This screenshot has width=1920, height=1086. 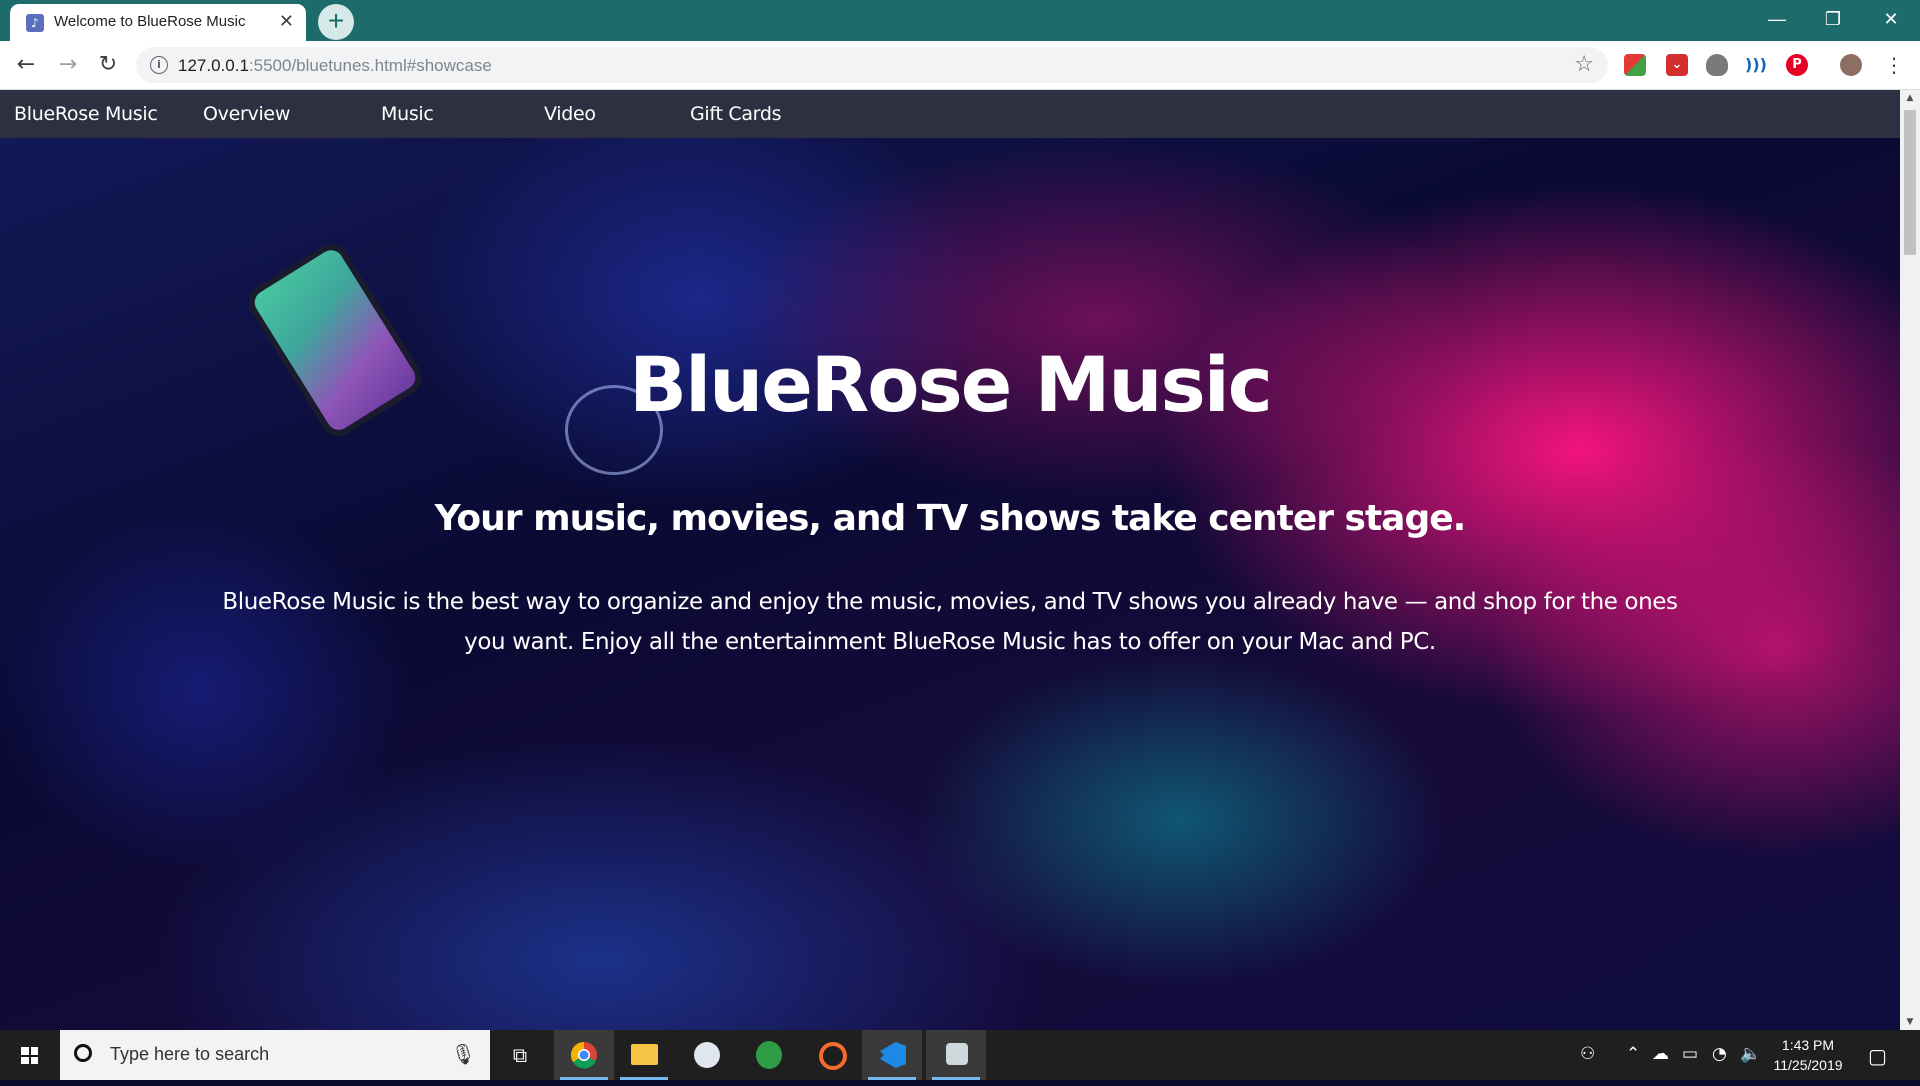 I want to click on new-tab-button: +, so click(x=336, y=22).